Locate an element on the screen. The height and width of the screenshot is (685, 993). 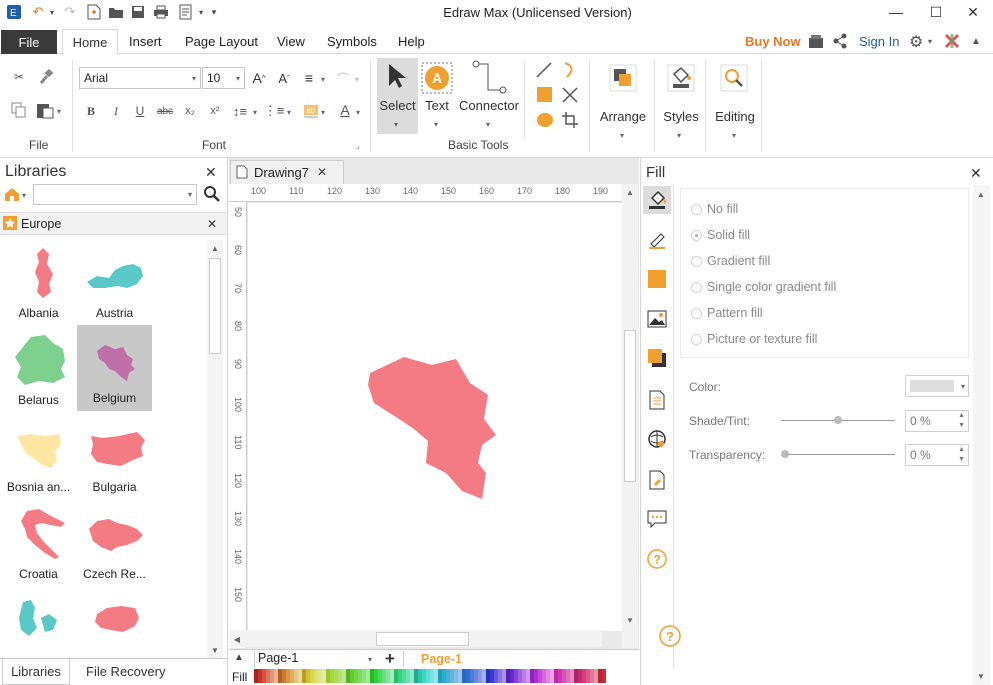
text-direction-icon: ⌒ is located at coordinates (343, 78).